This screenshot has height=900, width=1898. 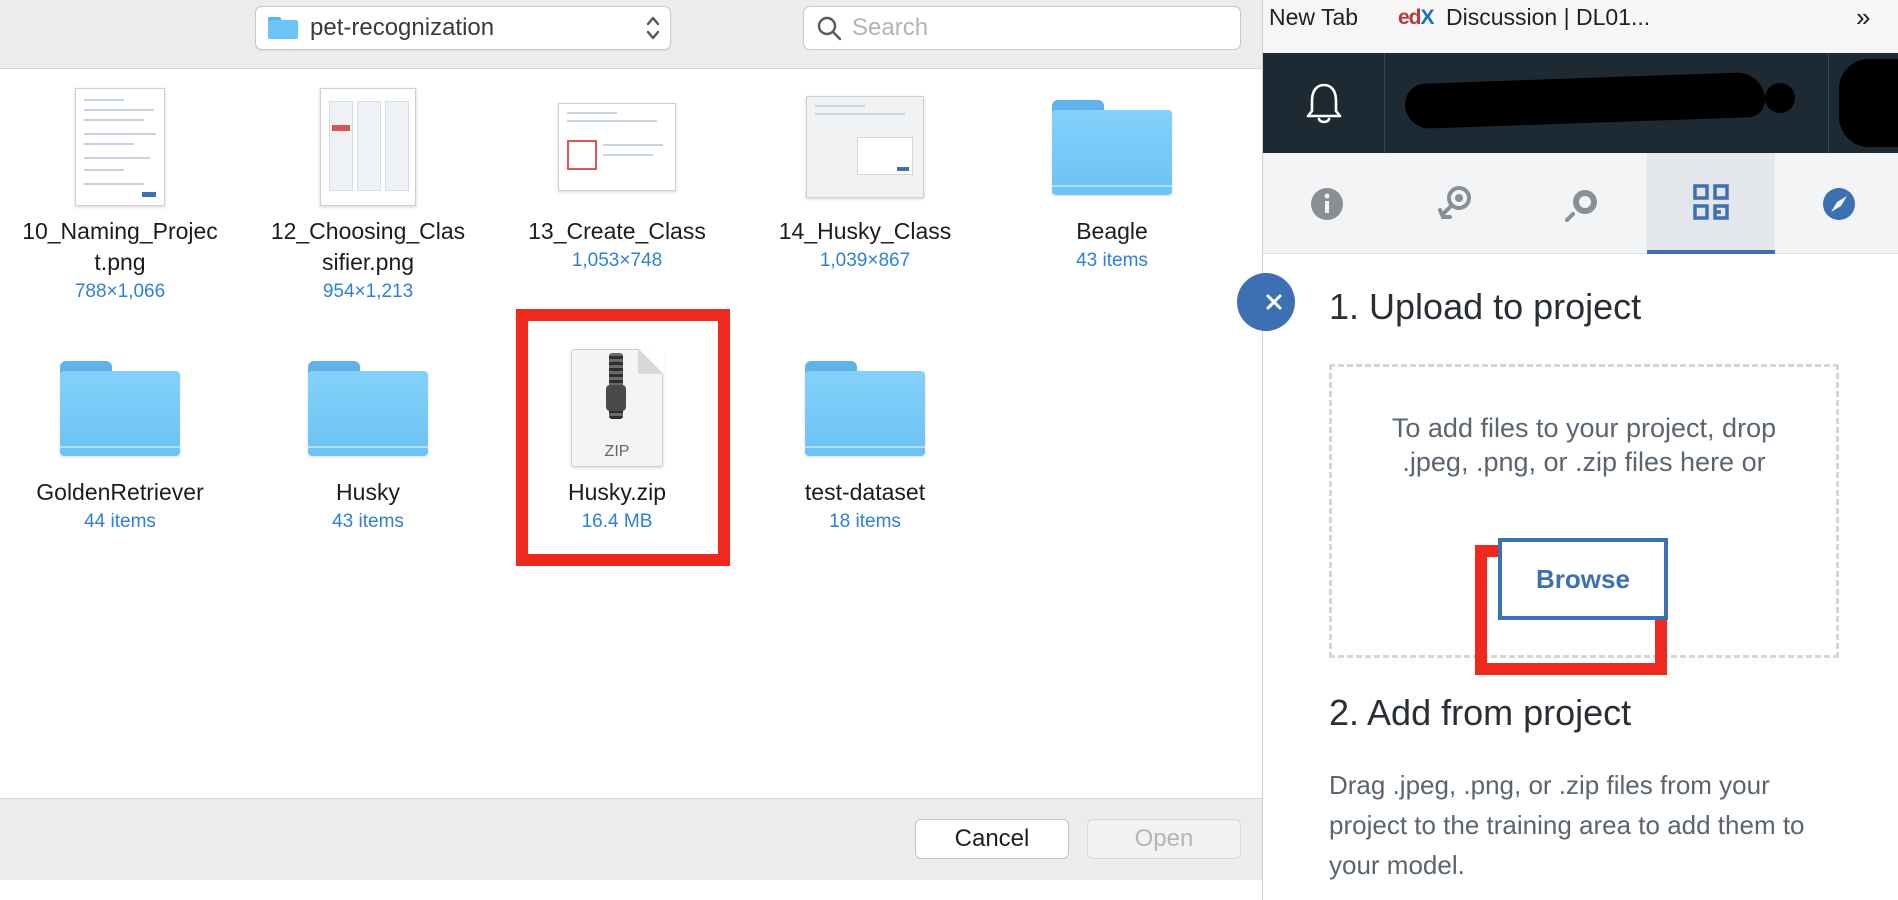 What do you see at coordinates (368, 246) in the screenshot?
I see `file-name: 12_Choosing_Clas sifier.png` at bounding box center [368, 246].